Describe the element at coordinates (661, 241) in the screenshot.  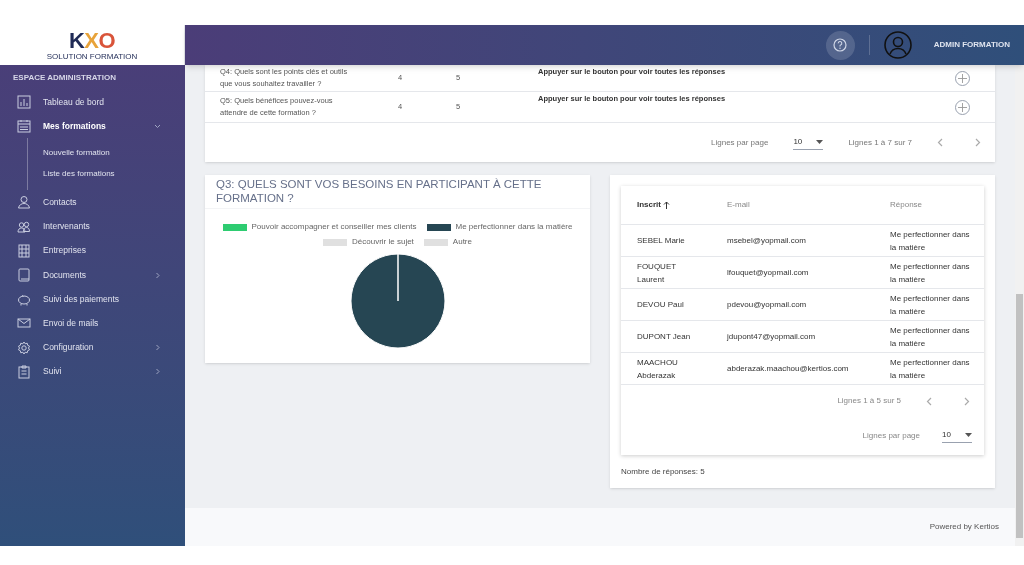
I see `table-cell-text: SEBEL Marie` at that location.